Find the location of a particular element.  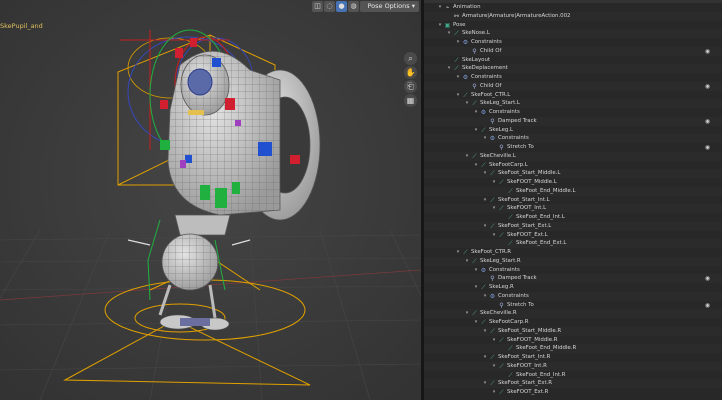

outliner-row: ▾ ⟋ SkeCheville.R is located at coordinates (573, 314).